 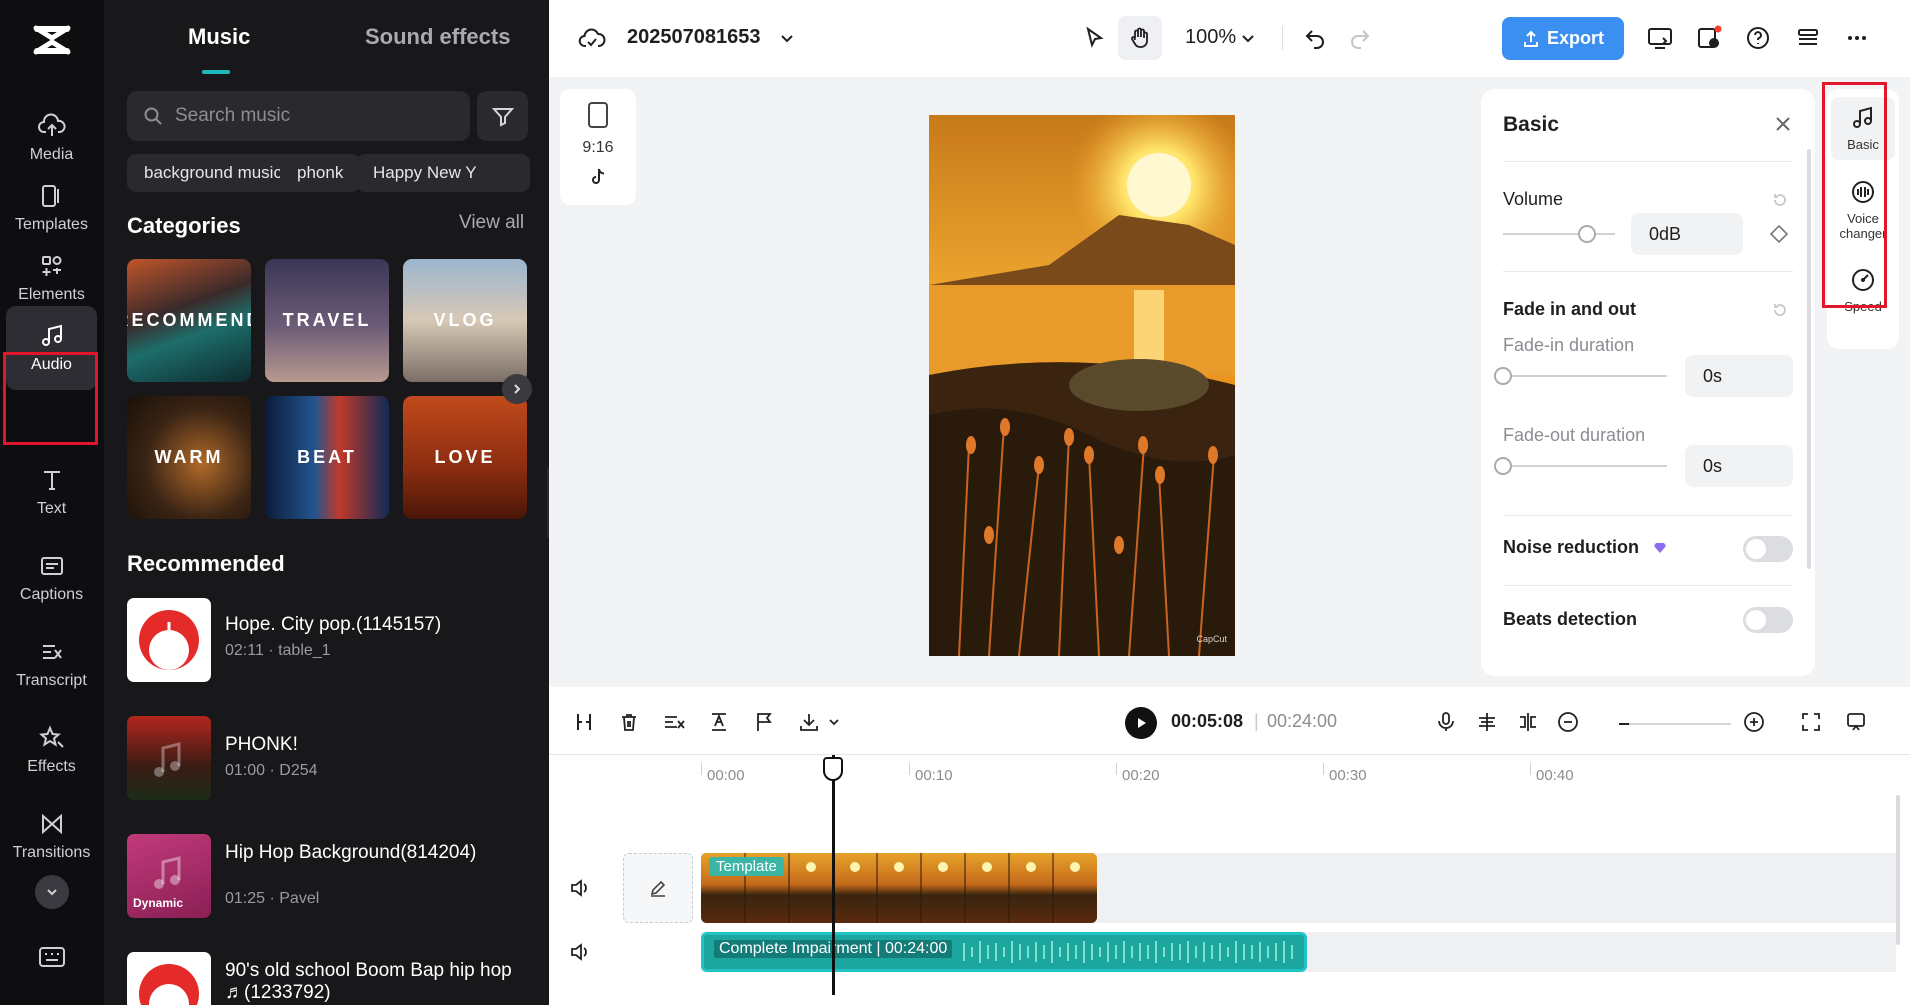 I want to click on search-music-input: Search music, so click(x=298, y=116).